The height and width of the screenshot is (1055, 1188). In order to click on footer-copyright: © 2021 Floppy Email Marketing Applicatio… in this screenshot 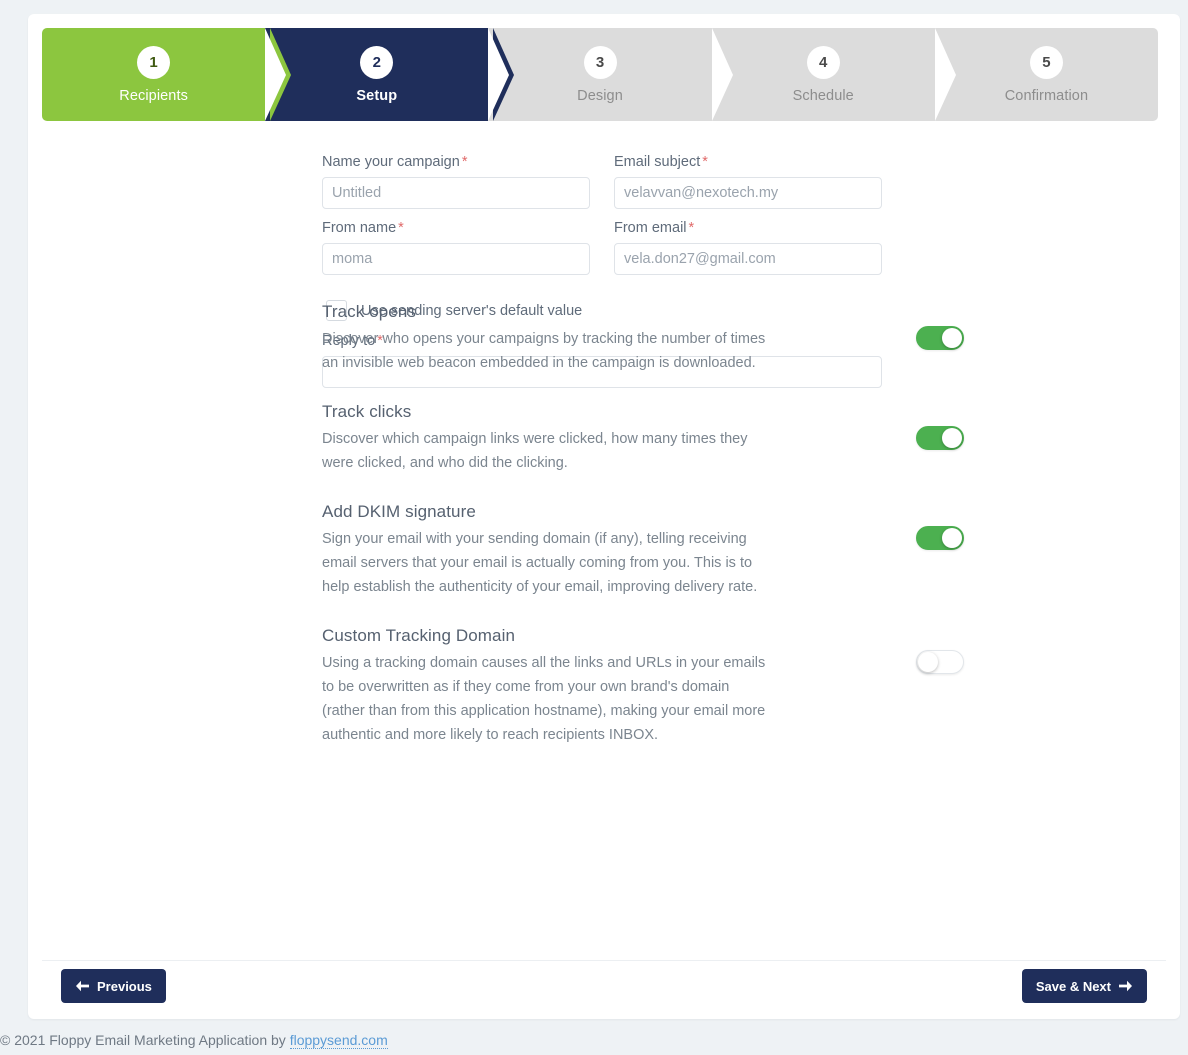, I will do `click(594, 1040)`.